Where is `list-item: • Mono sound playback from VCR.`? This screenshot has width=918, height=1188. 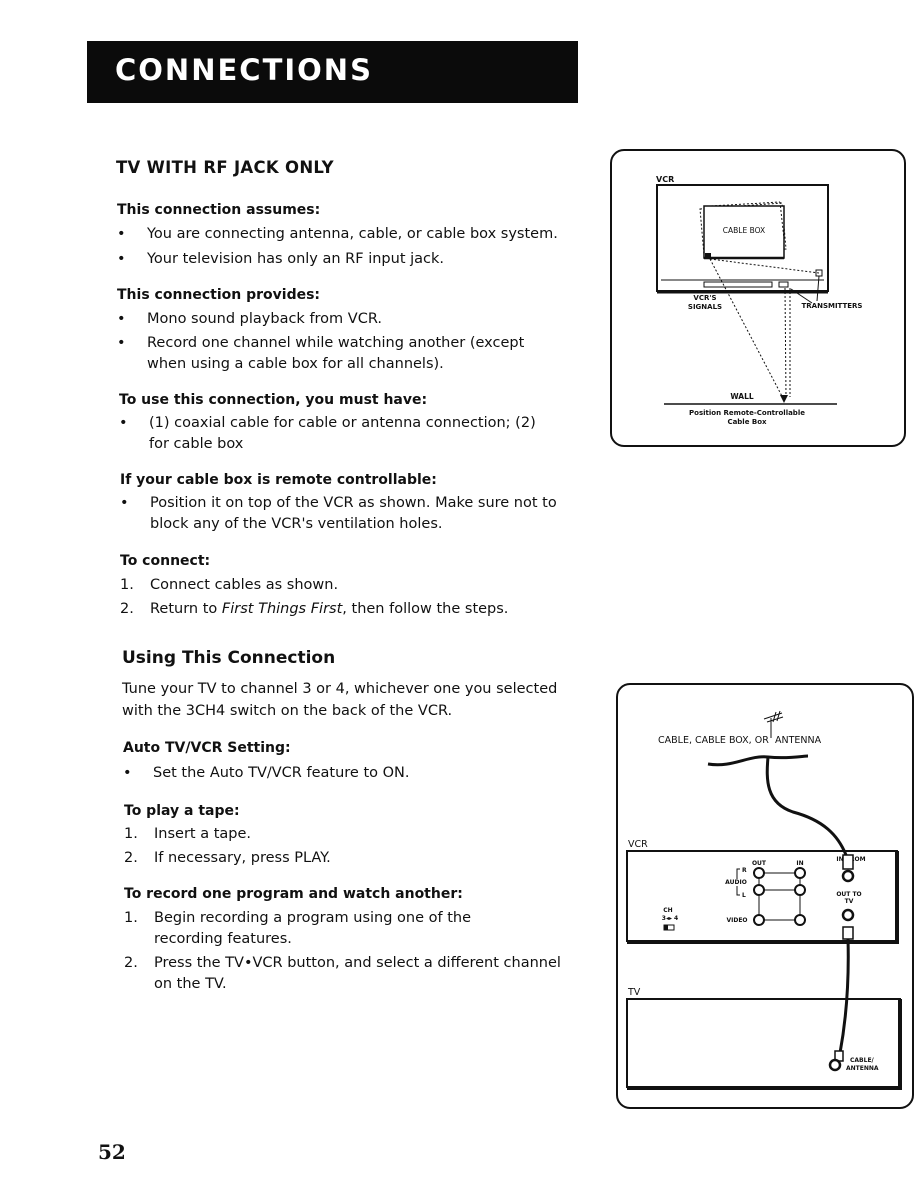
list-item: • Mono sound playback from VCR. is located at coordinates (342, 320).